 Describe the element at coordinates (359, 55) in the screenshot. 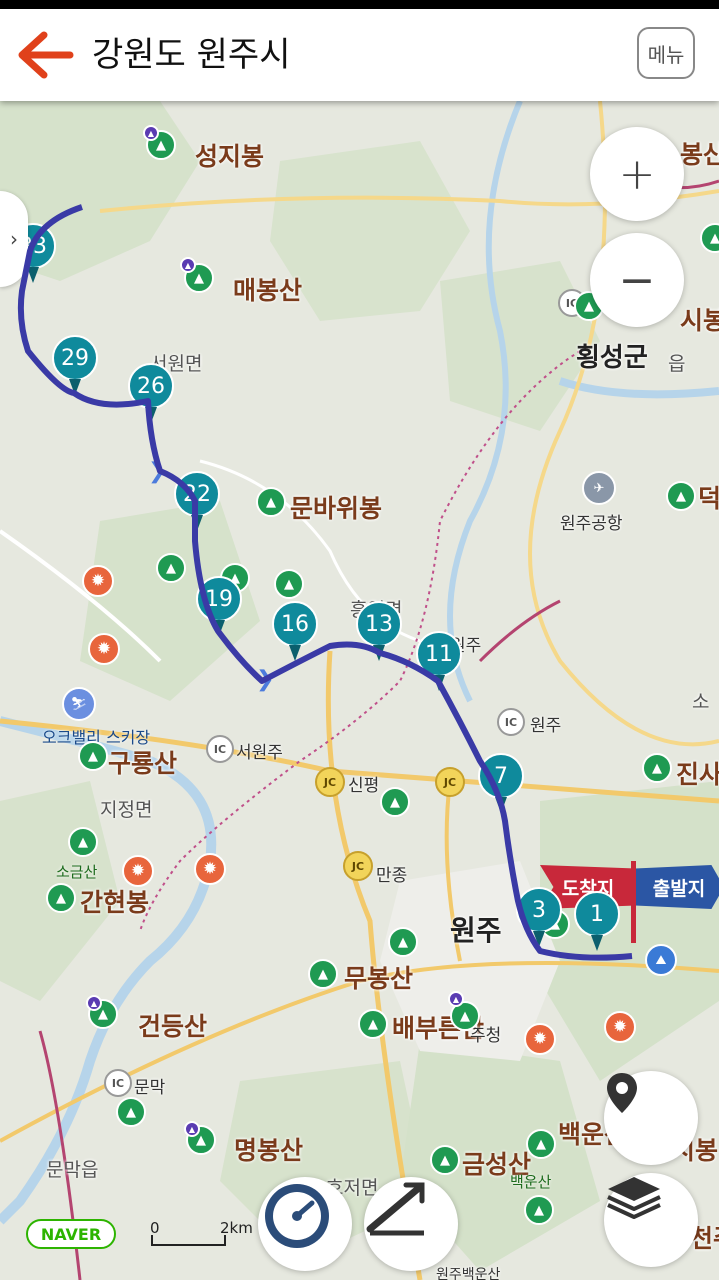

I see `top-bar: 강원도 원주시 메뉴` at that location.